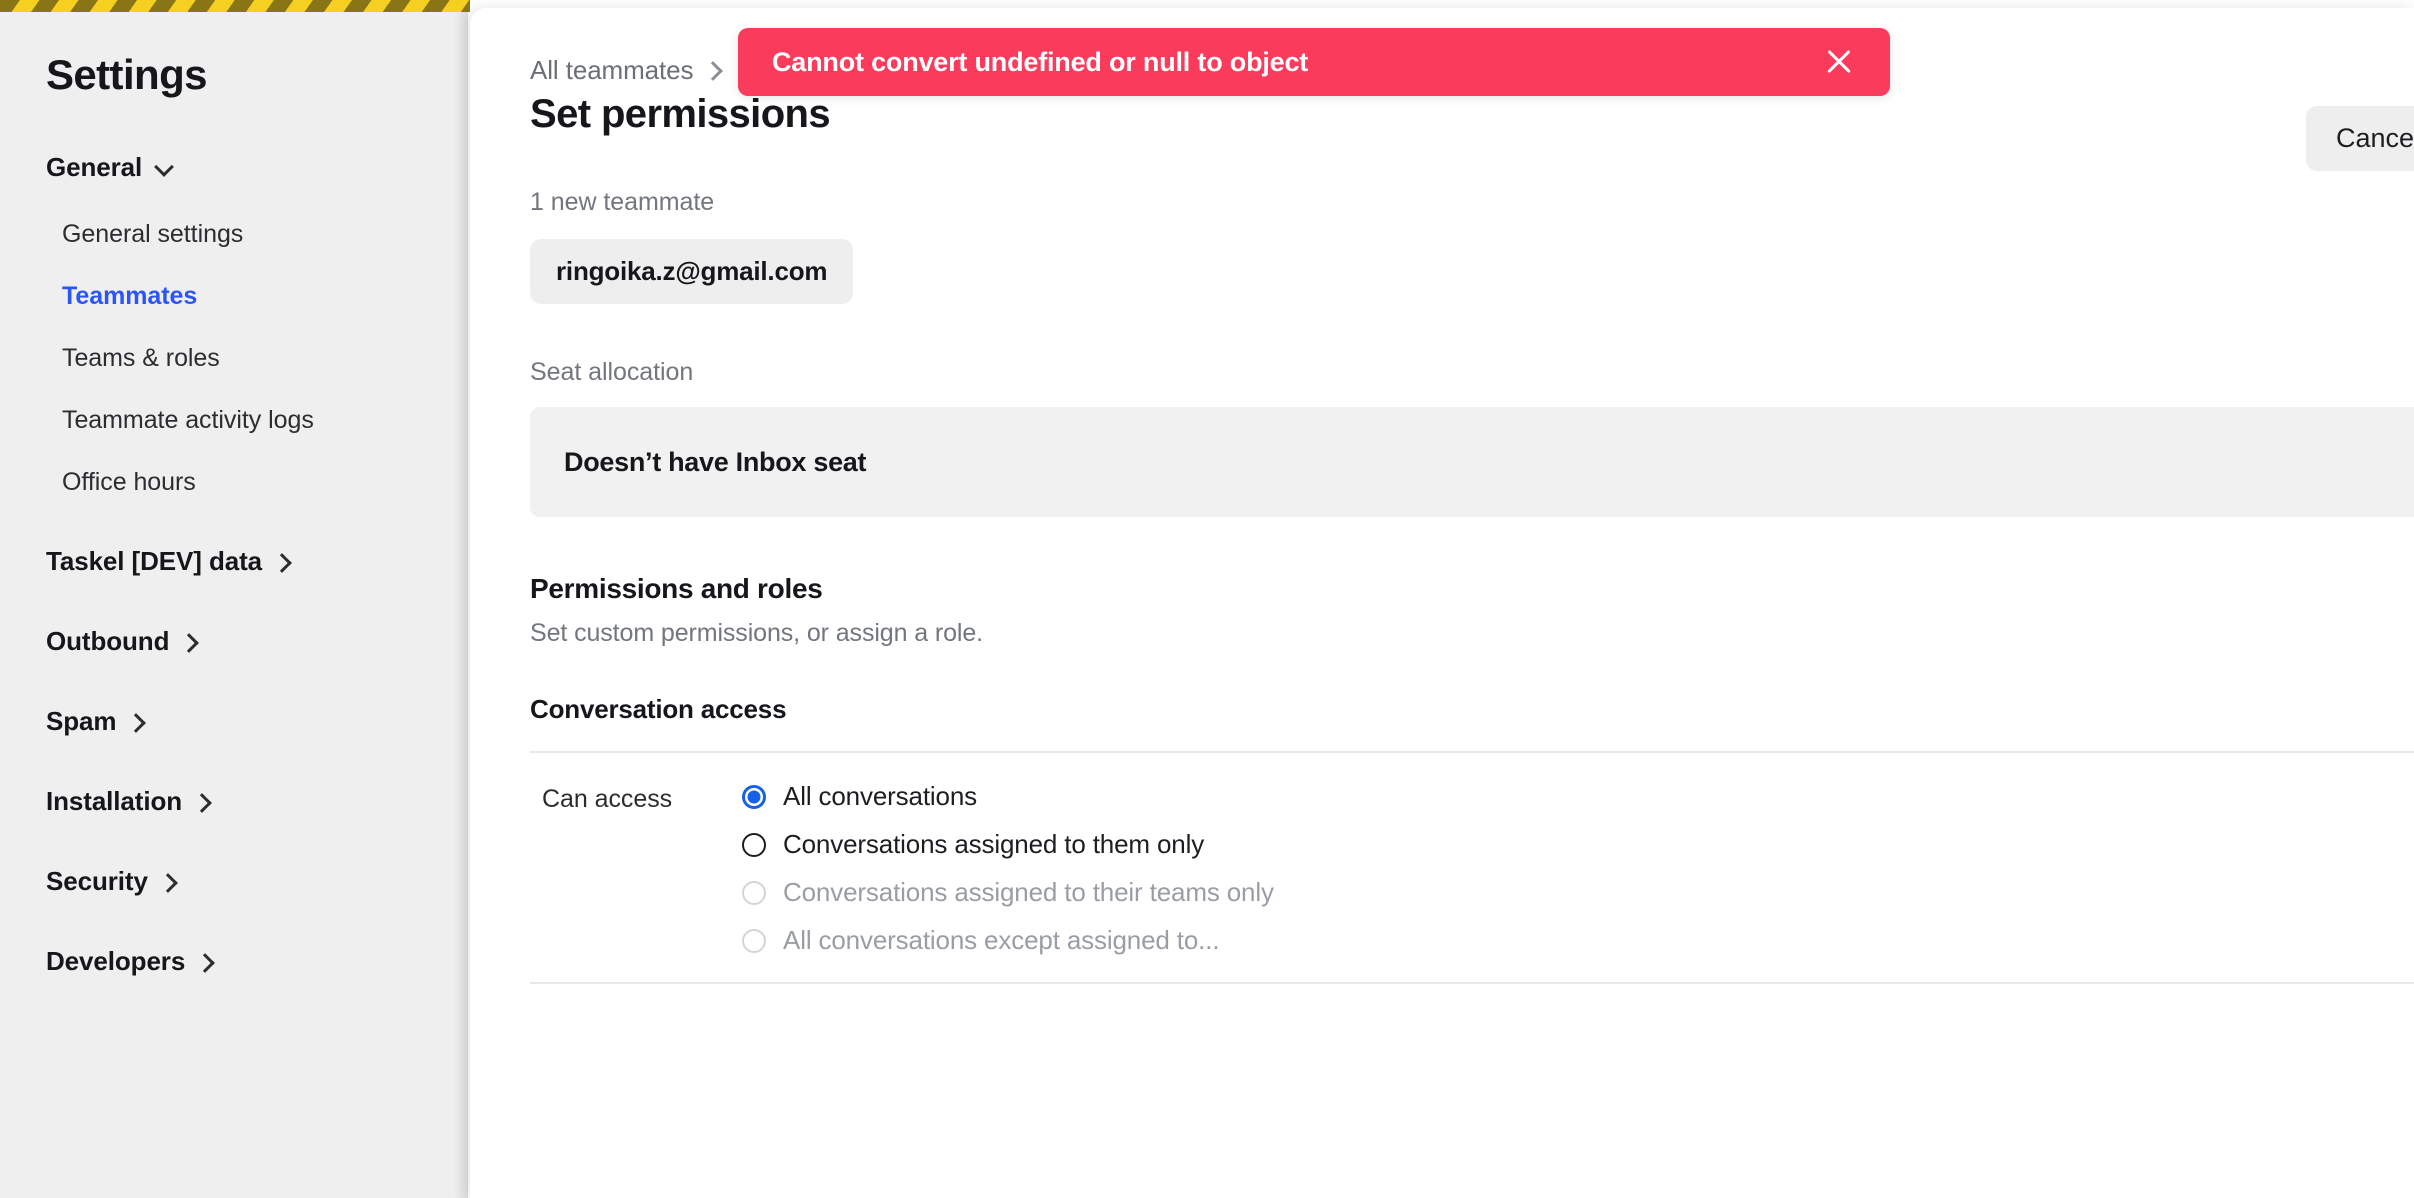 The image size is (2414, 1198). Describe the element at coordinates (880, 796) in the screenshot. I see `radio-label-all-conversations: All conversations` at that location.